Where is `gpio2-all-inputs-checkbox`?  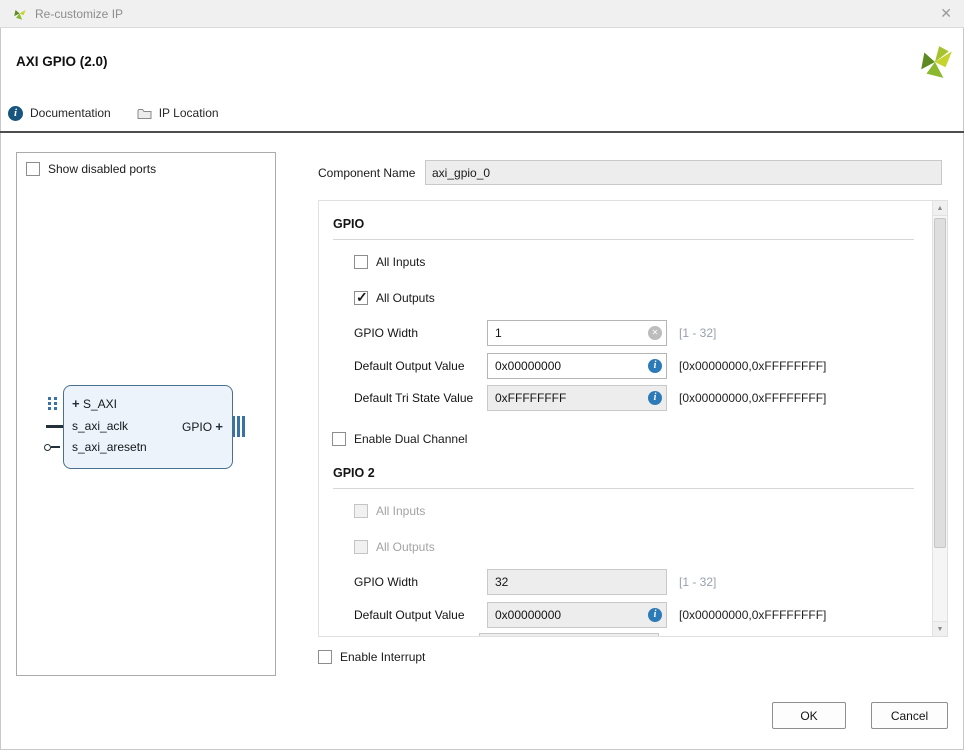 gpio2-all-inputs-checkbox is located at coordinates (361, 511).